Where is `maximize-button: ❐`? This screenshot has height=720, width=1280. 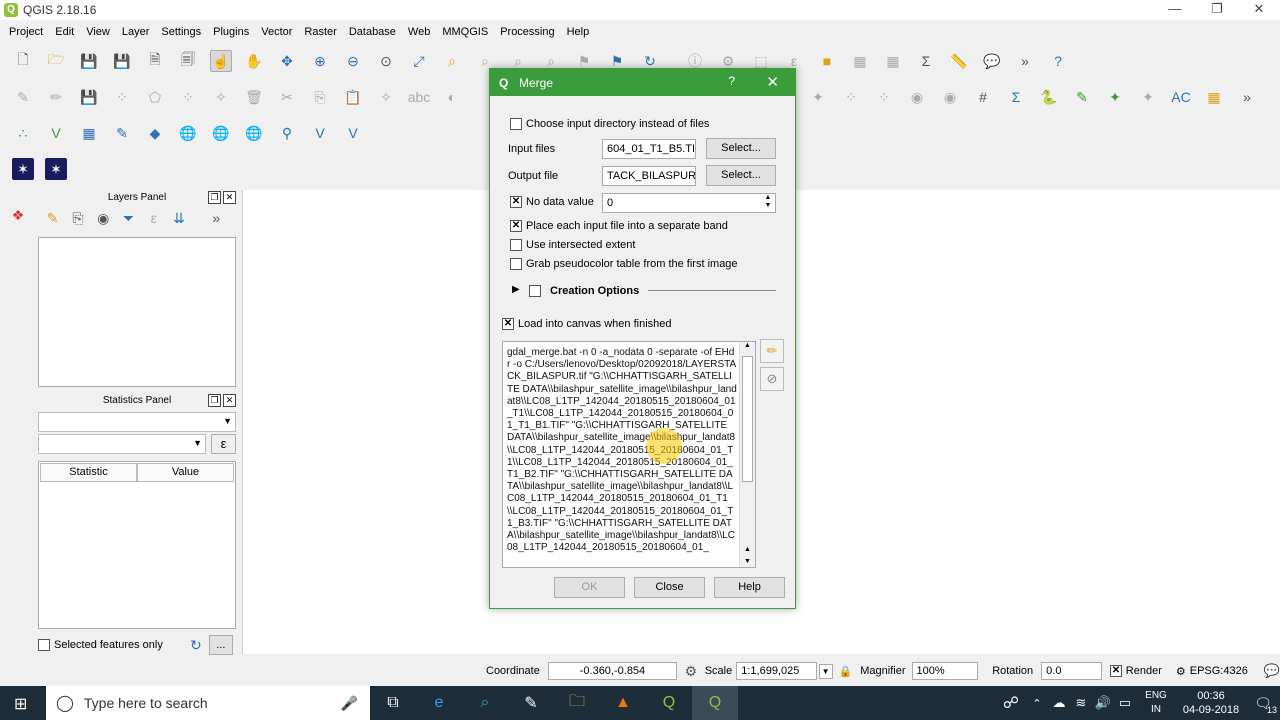 maximize-button: ❐ is located at coordinates (1217, 10).